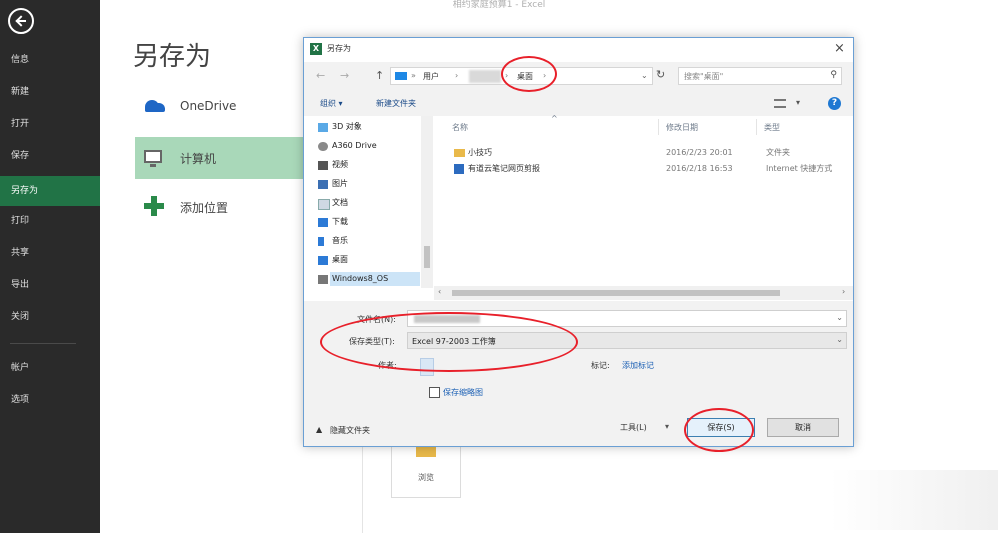 Image resolution: width=998 pixels, height=533 pixels. I want to click on sidebar-item-save: 保存, so click(50, 156).